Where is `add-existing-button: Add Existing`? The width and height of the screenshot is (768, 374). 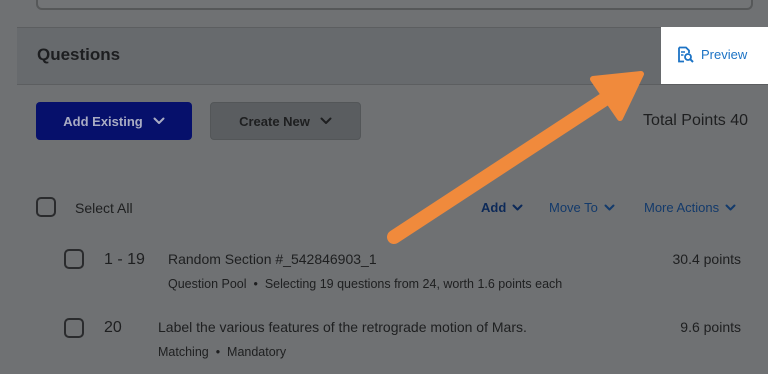 add-existing-button: Add Existing is located at coordinates (114, 121).